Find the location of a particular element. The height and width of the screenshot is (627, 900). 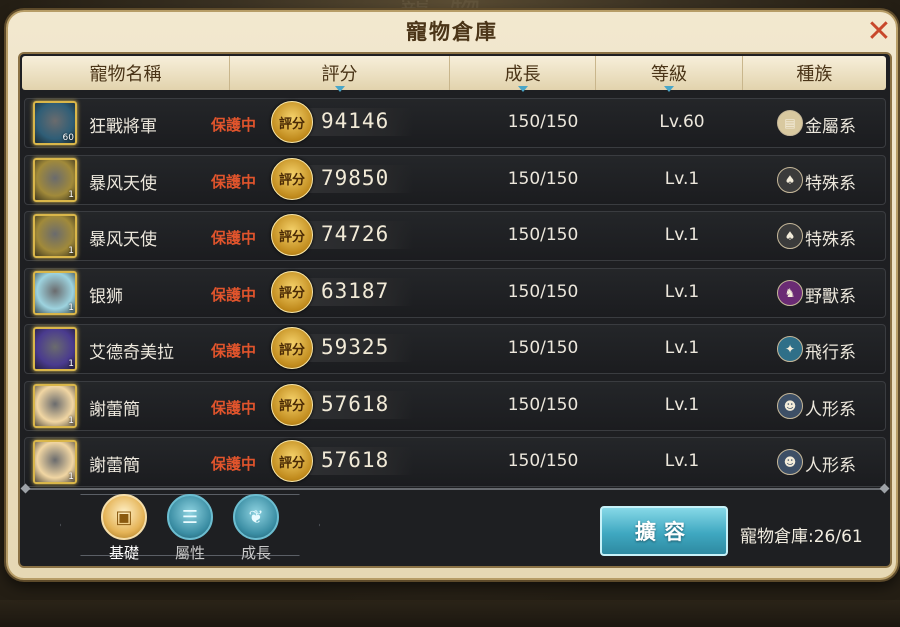

pet-race: 飛行系 is located at coordinates (830, 353).